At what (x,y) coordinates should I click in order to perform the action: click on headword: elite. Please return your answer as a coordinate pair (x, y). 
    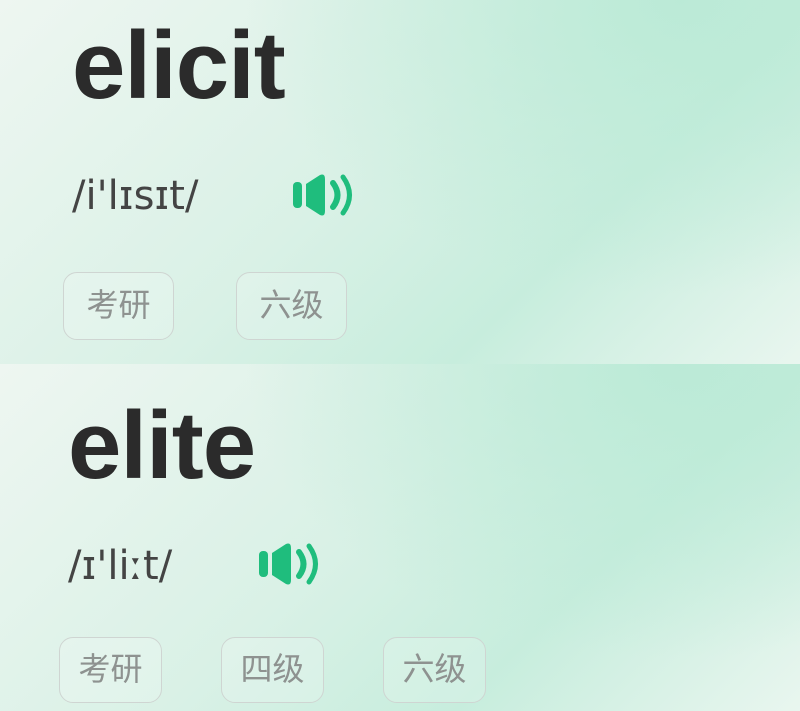
    Looking at the image, I should click on (162, 445).